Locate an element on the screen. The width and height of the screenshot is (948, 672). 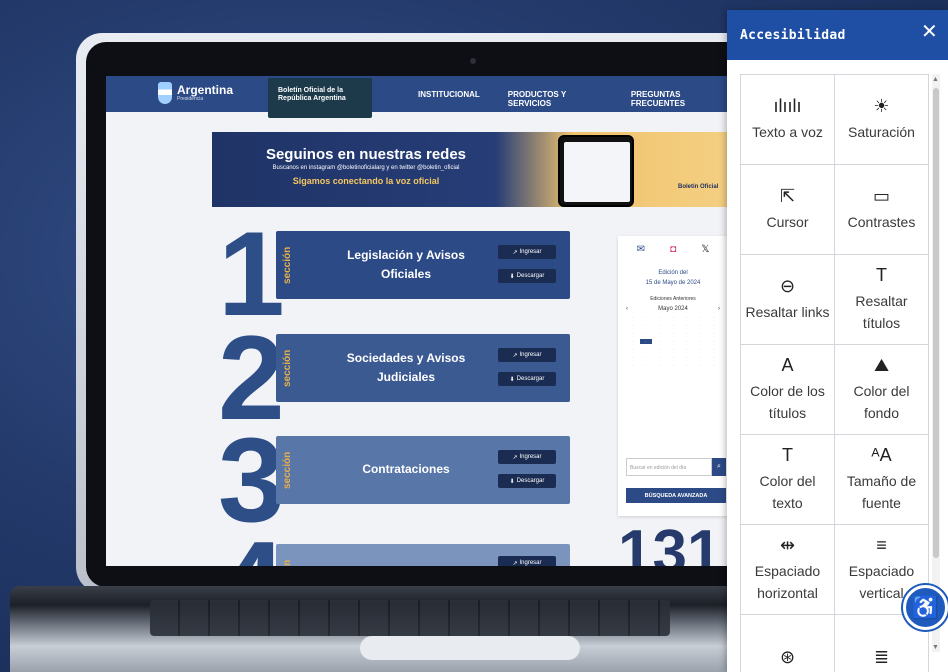
accessibility-option: T Resaltar títulos is located at coordinates (882, 300).